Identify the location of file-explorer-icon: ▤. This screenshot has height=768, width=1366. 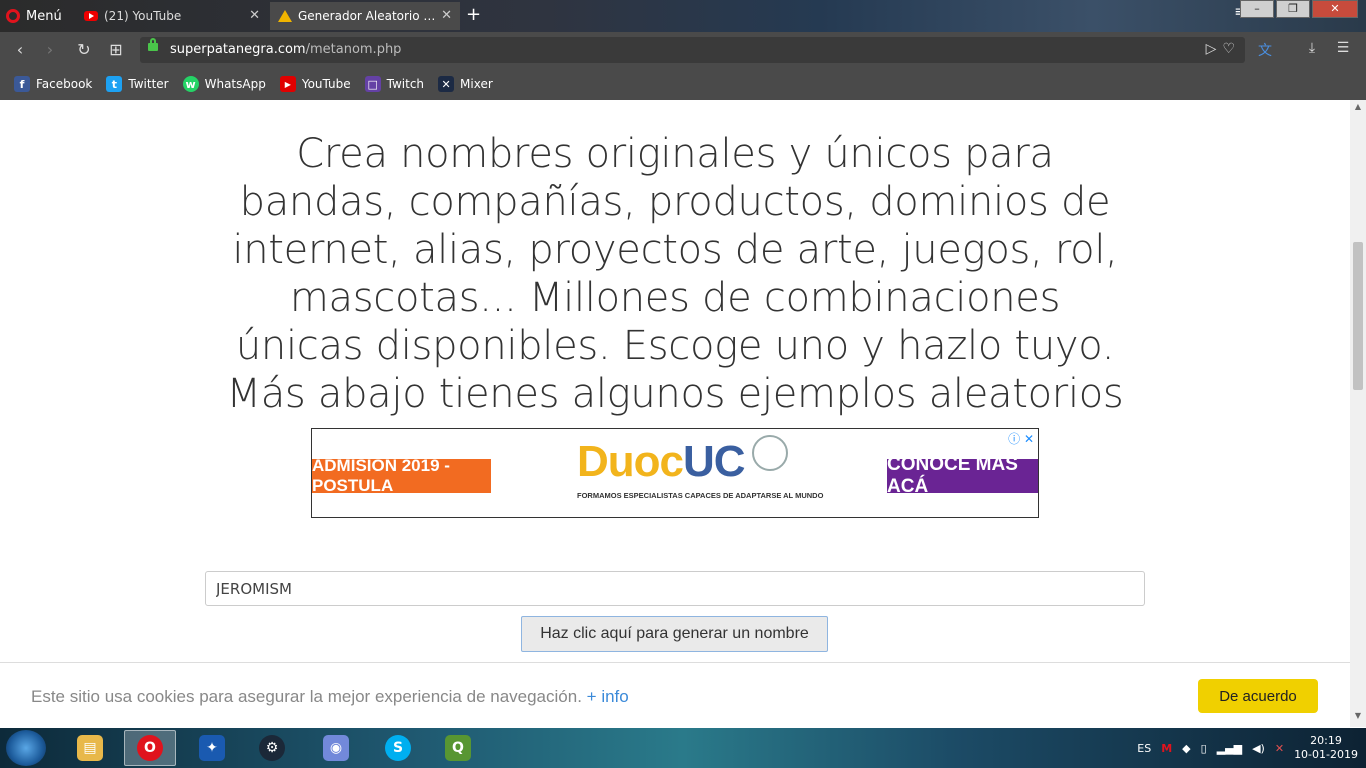
(90, 748).